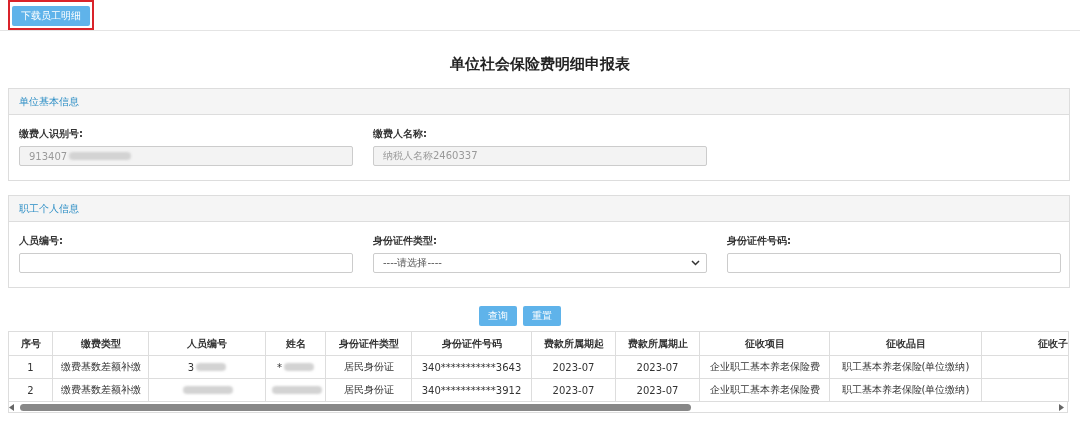 This screenshot has width=1080, height=430. Describe the element at coordinates (405, 241) in the screenshot. I see `field-label: 身份证件类型:` at that location.